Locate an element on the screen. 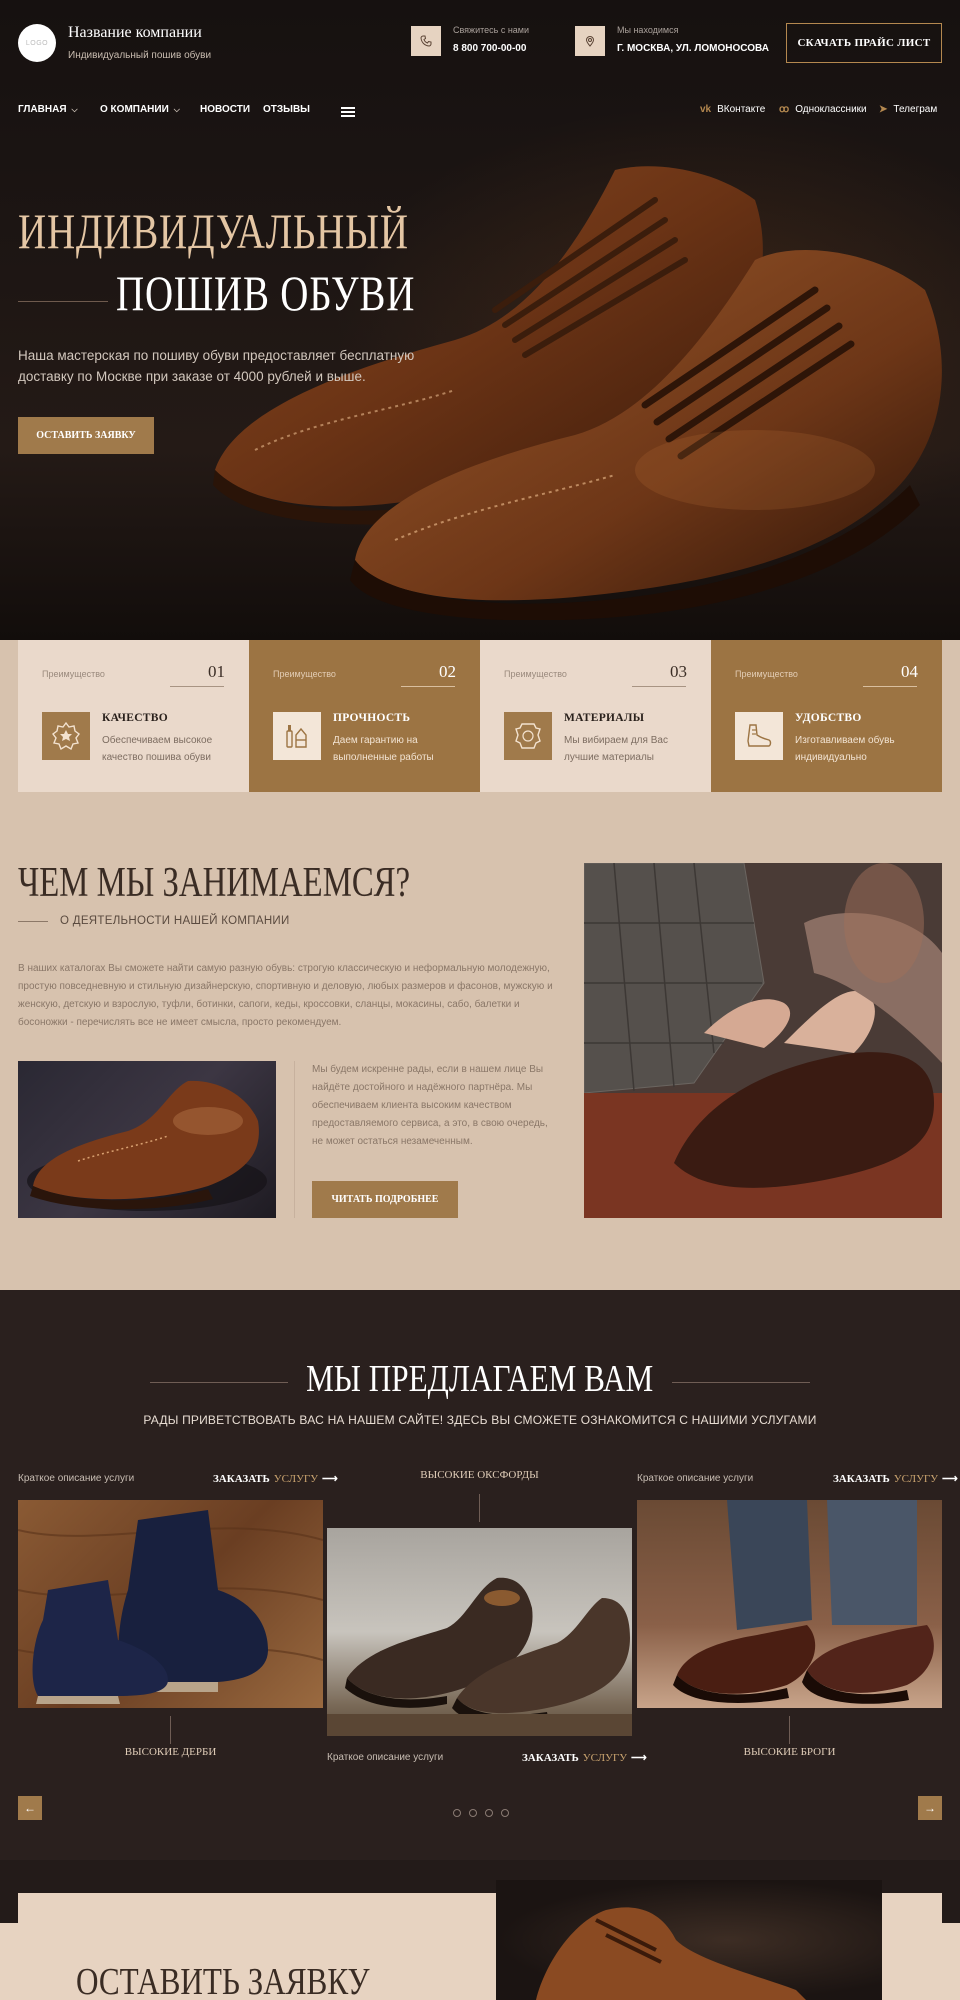 The width and height of the screenshot is (960, 2000). tools-icon is located at coordinates (297, 736).